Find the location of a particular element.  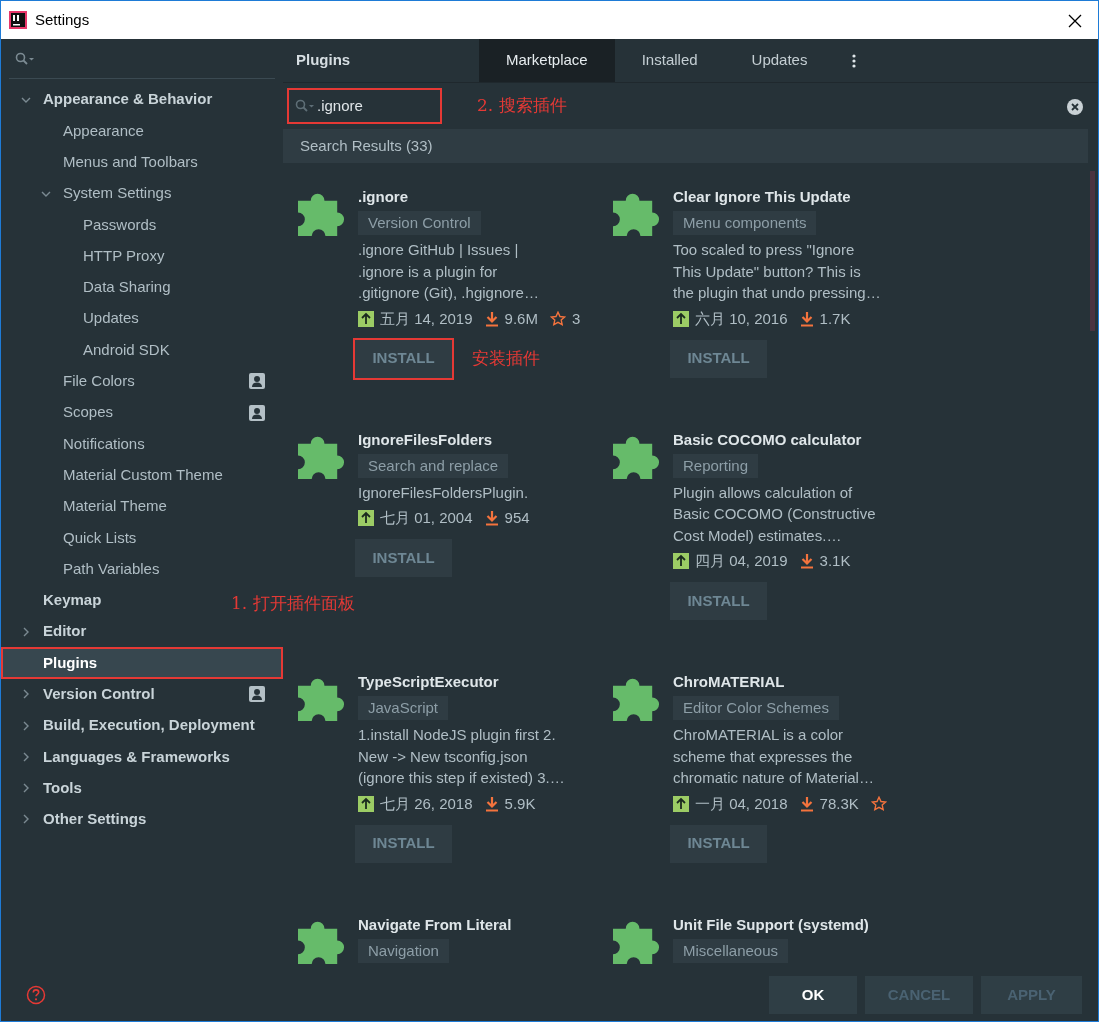

item-label: System Settings is located at coordinates (117, 193).